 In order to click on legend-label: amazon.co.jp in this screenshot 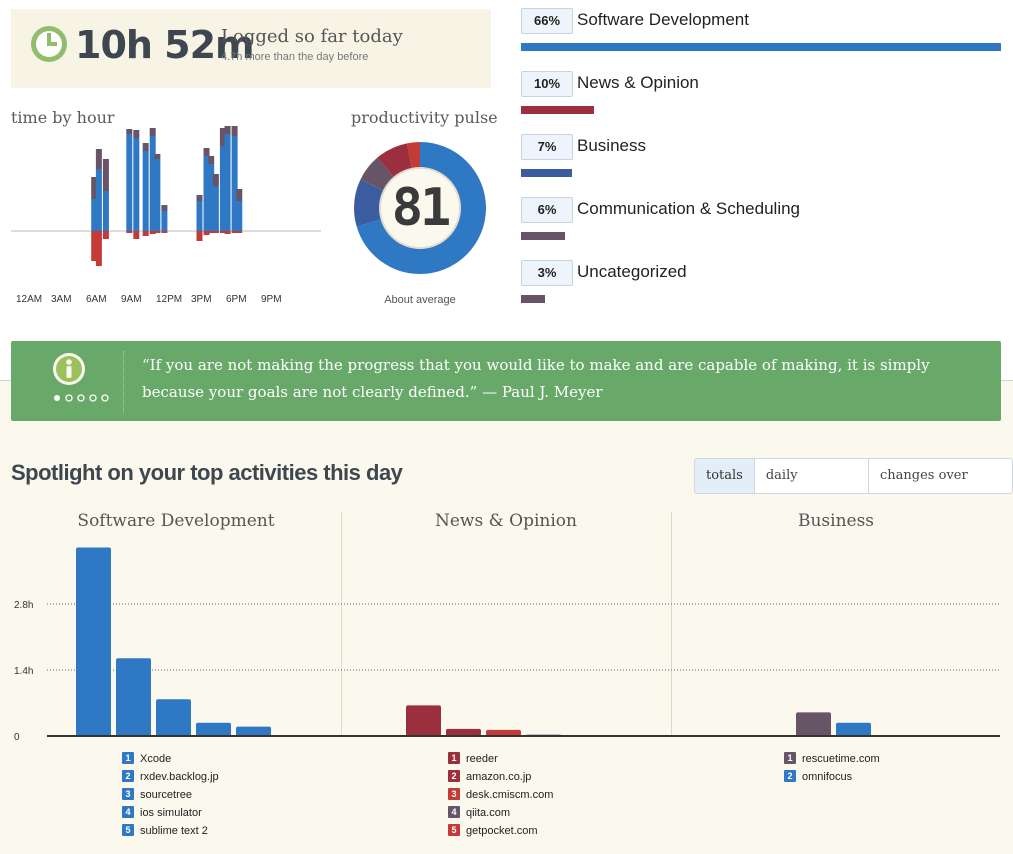, I will do `click(499, 777)`.